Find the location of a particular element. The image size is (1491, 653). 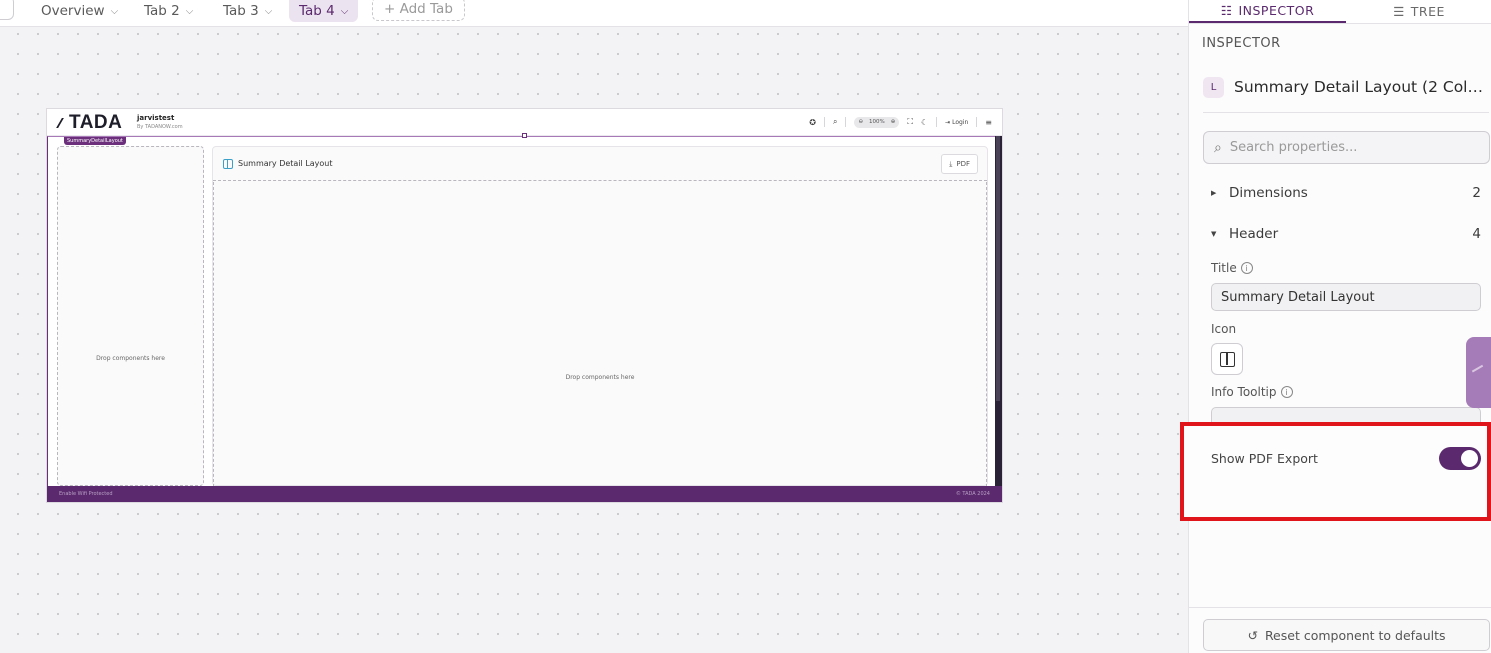

brand-name: TADA is located at coordinates (96, 122).